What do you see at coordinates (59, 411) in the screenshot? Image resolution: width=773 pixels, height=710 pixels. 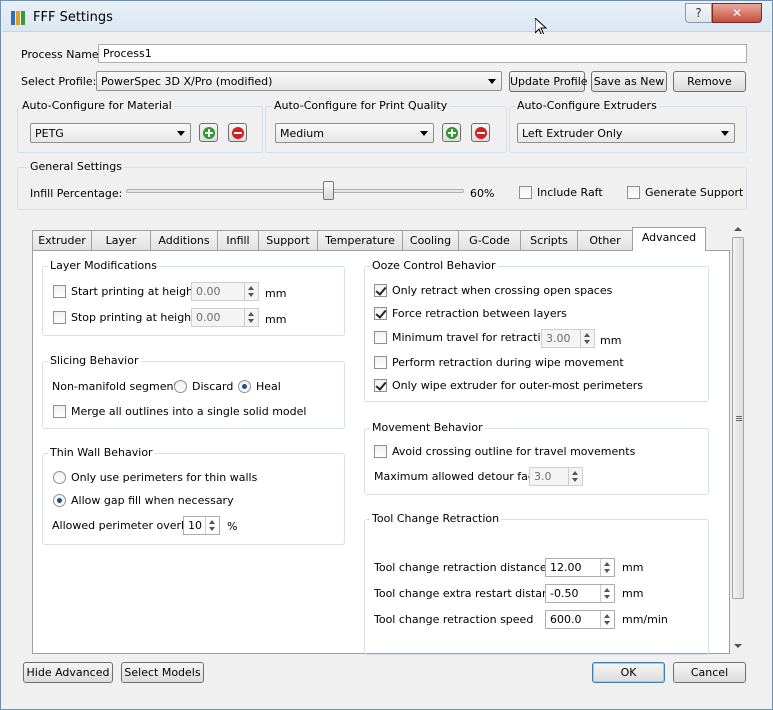 I see `merge-outlines-checkbox` at bounding box center [59, 411].